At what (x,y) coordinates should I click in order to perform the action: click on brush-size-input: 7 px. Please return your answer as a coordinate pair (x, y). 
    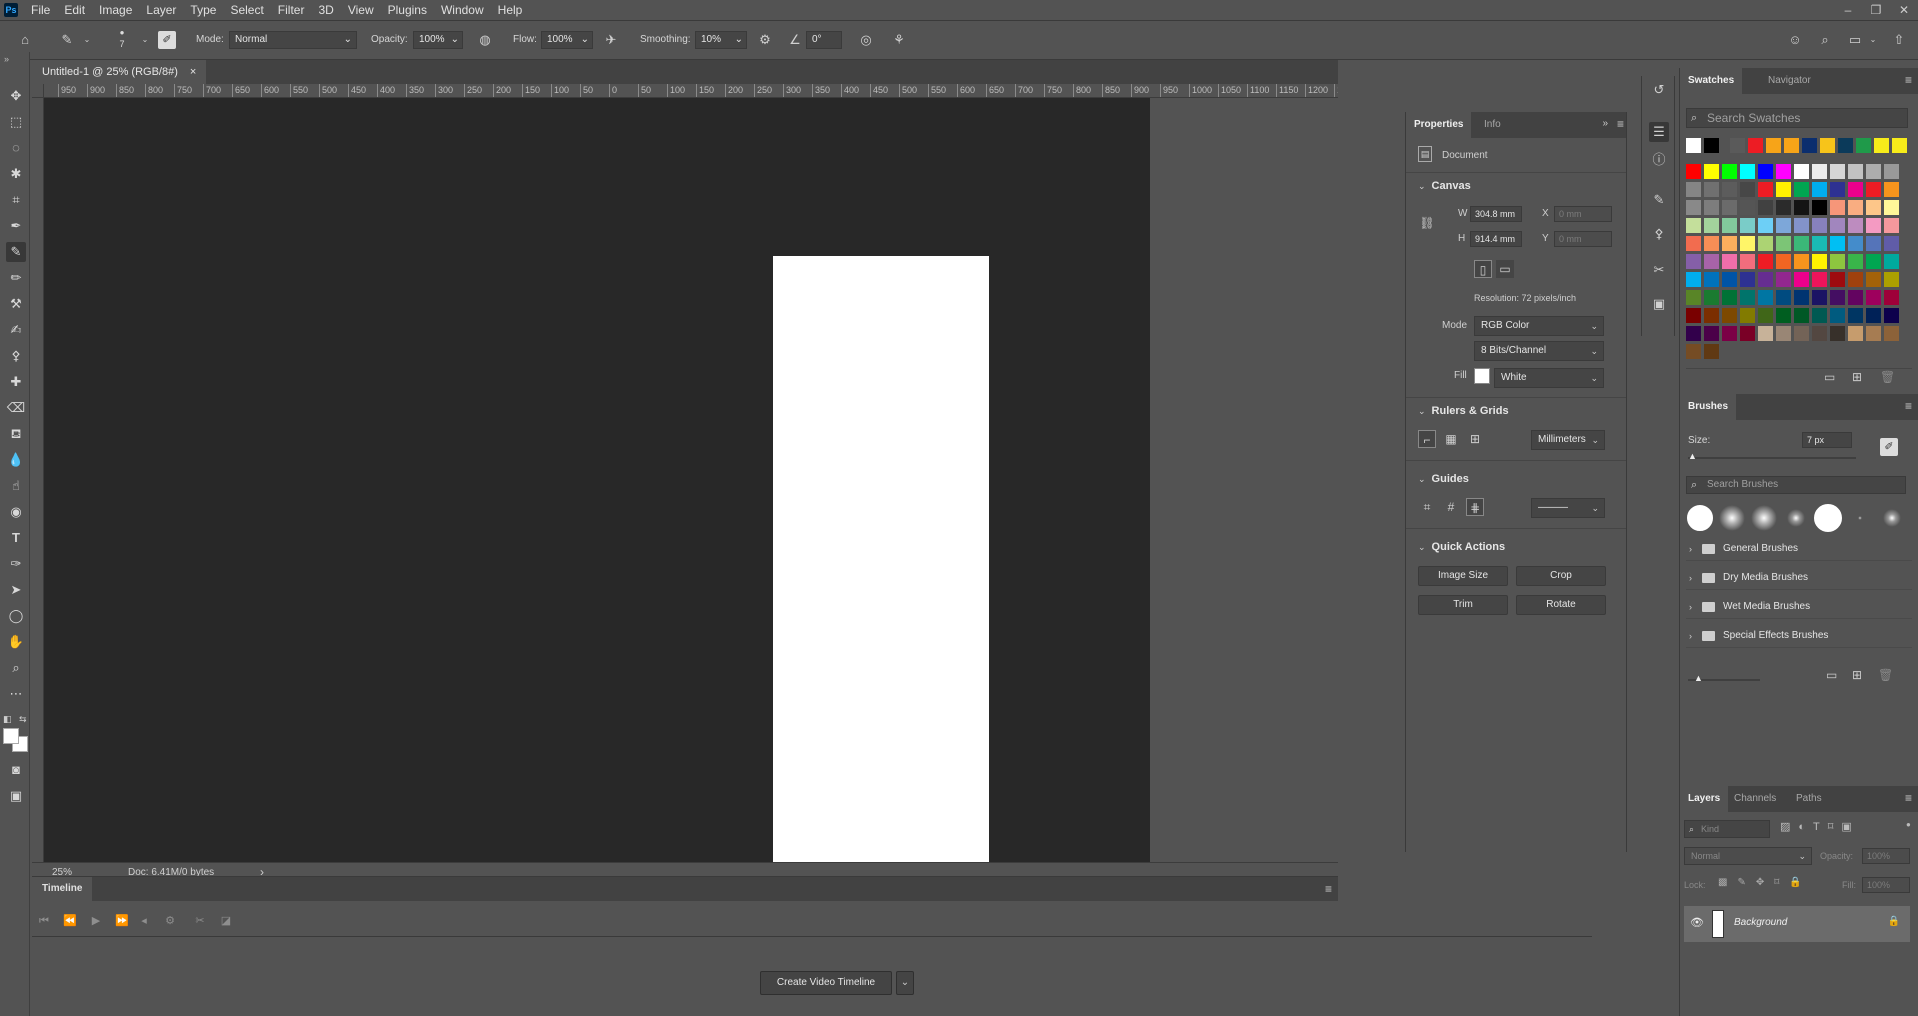
    Looking at the image, I should click on (1827, 440).